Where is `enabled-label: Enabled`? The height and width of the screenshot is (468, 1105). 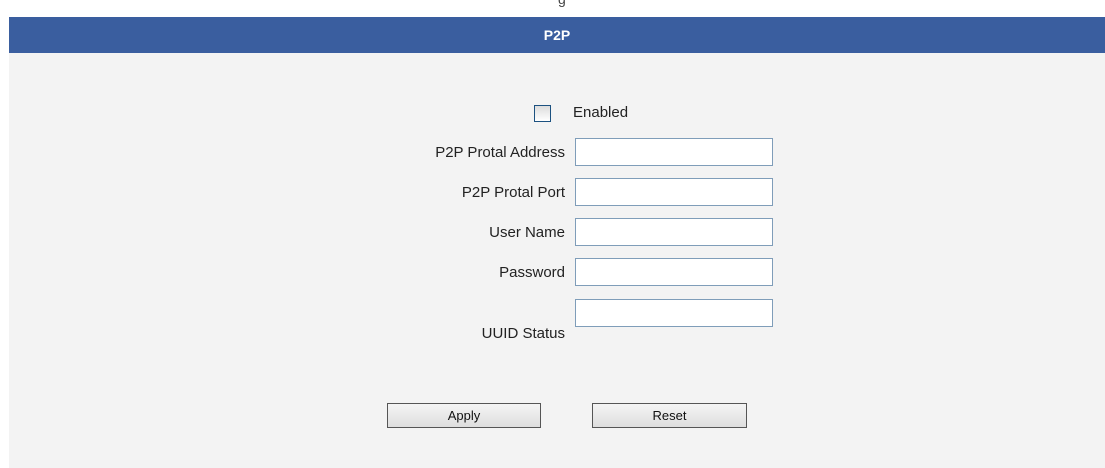 enabled-label: Enabled is located at coordinates (601, 112).